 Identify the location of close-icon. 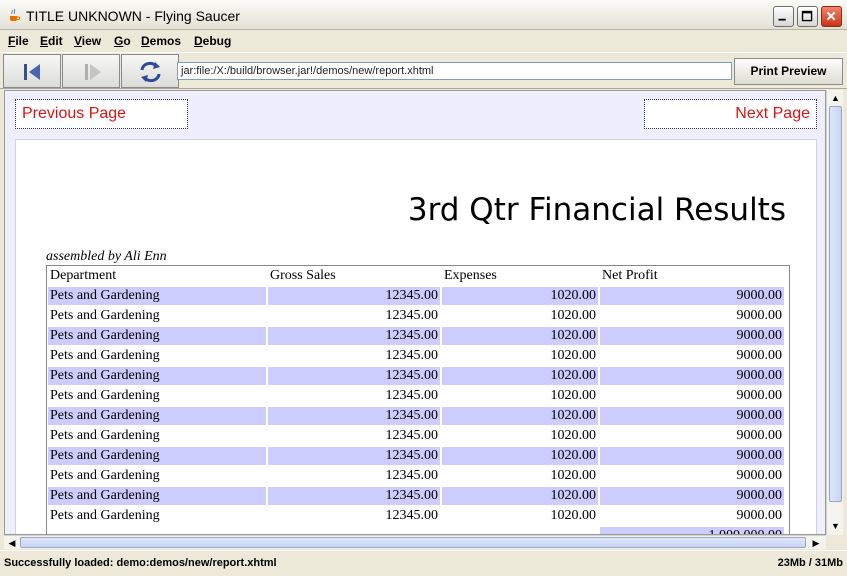
(831, 16).